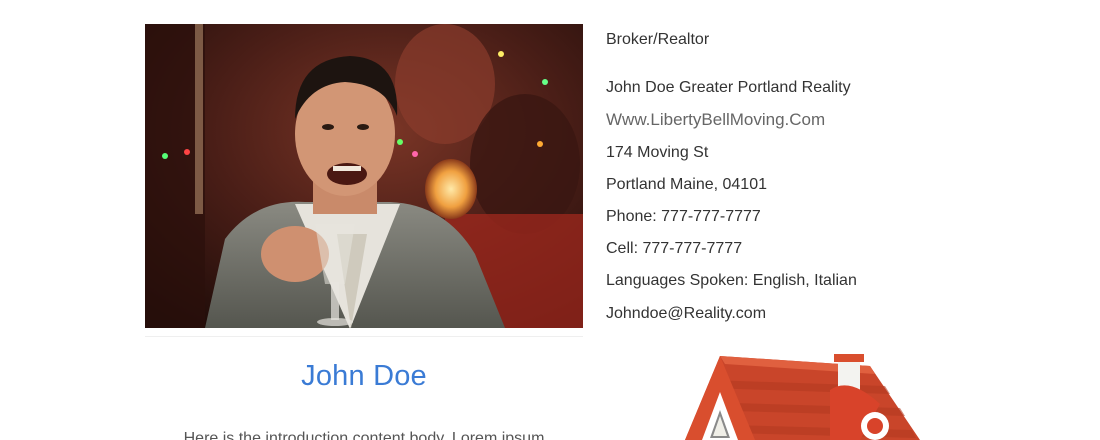 The image size is (1100, 440). Describe the element at coordinates (686, 184) in the screenshot. I see `address-line-2: Portland Maine, 04101` at that location.